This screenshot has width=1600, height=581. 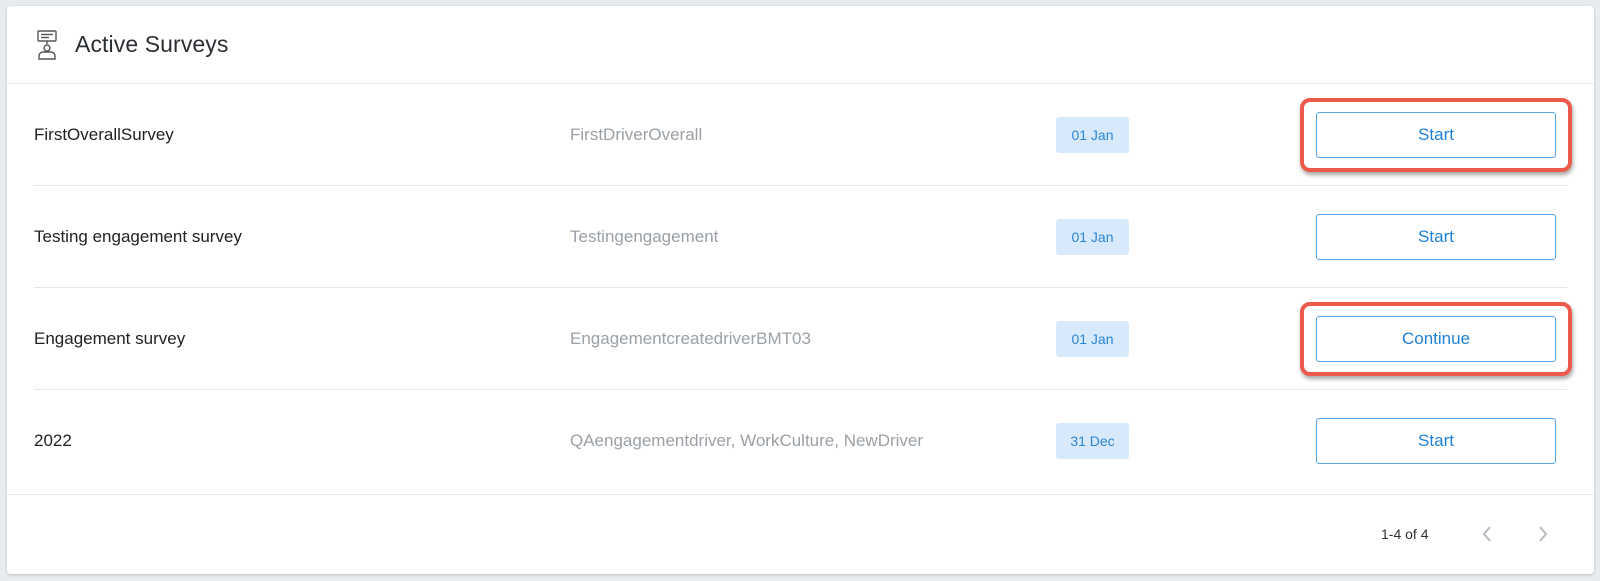 What do you see at coordinates (104, 134) in the screenshot?
I see `survey-name: FirstOverallSurvey` at bounding box center [104, 134].